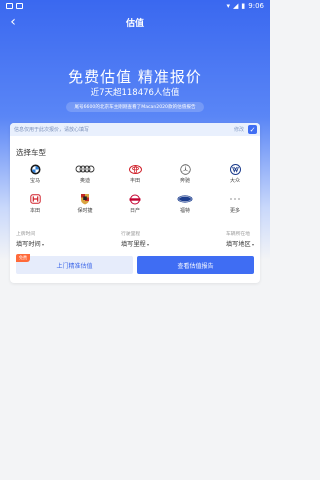 The image size is (320, 480). Describe the element at coordinates (31, 152) in the screenshot. I see `select-model-title: 选择车型` at that location.